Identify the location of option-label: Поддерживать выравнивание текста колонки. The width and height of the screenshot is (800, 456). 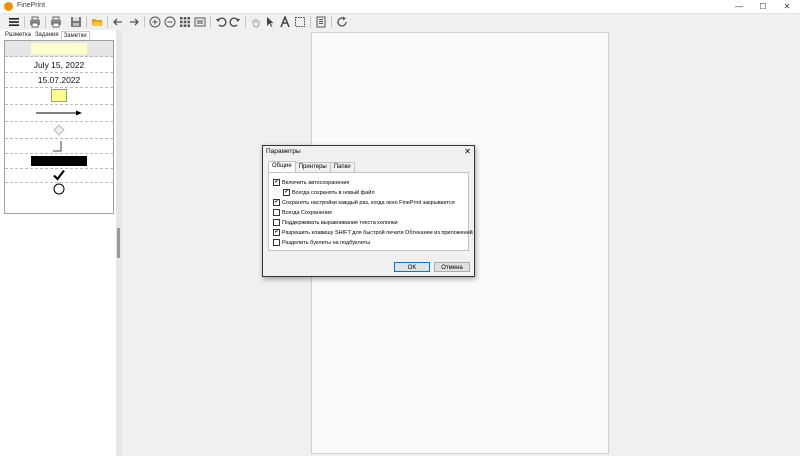
(340, 222).